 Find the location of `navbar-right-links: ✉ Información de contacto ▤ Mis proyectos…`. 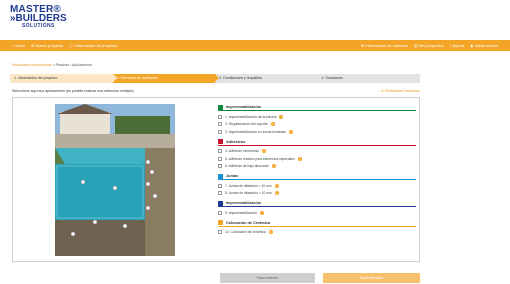

navbar-right-links: ✉ Información de contacto ▤ Mis proyectos… is located at coordinates (429, 45).